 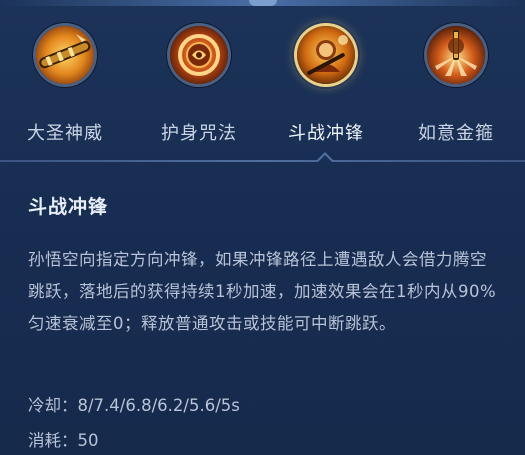 What do you see at coordinates (199, 86) in the screenshot?
I see `skill-tab-2: 护身咒法` at bounding box center [199, 86].